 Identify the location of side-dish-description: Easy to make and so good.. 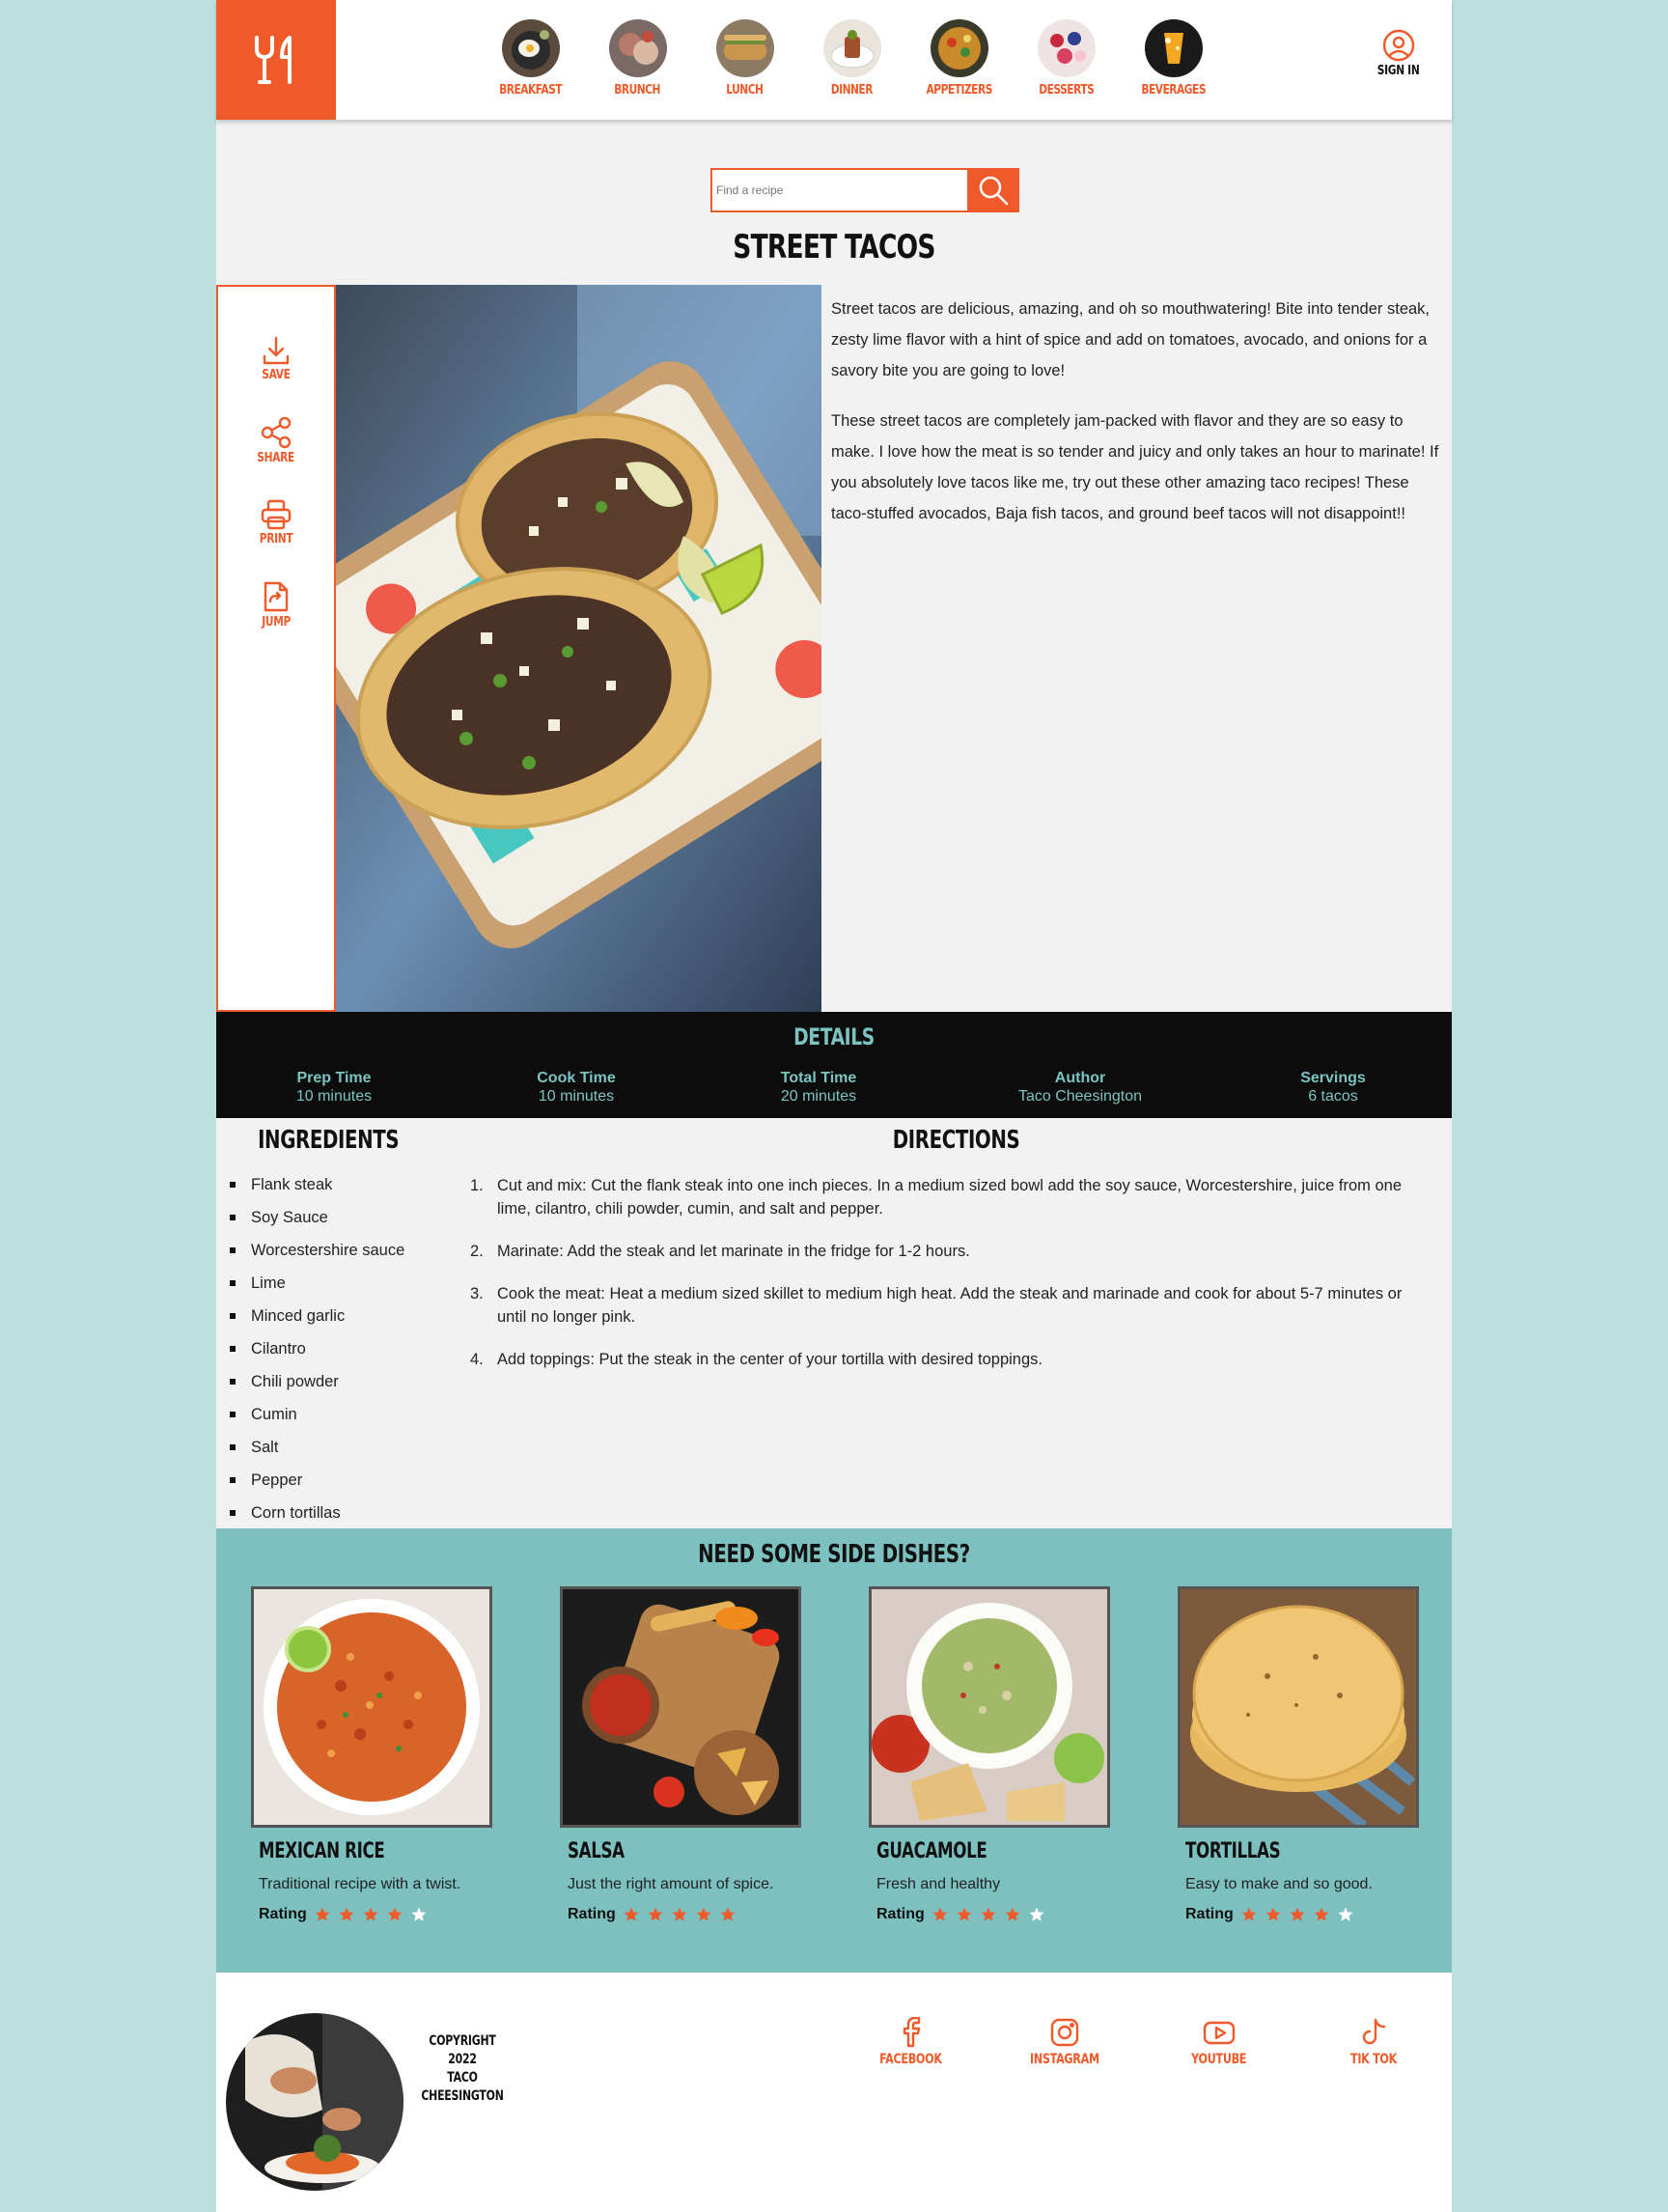
(1279, 1884).